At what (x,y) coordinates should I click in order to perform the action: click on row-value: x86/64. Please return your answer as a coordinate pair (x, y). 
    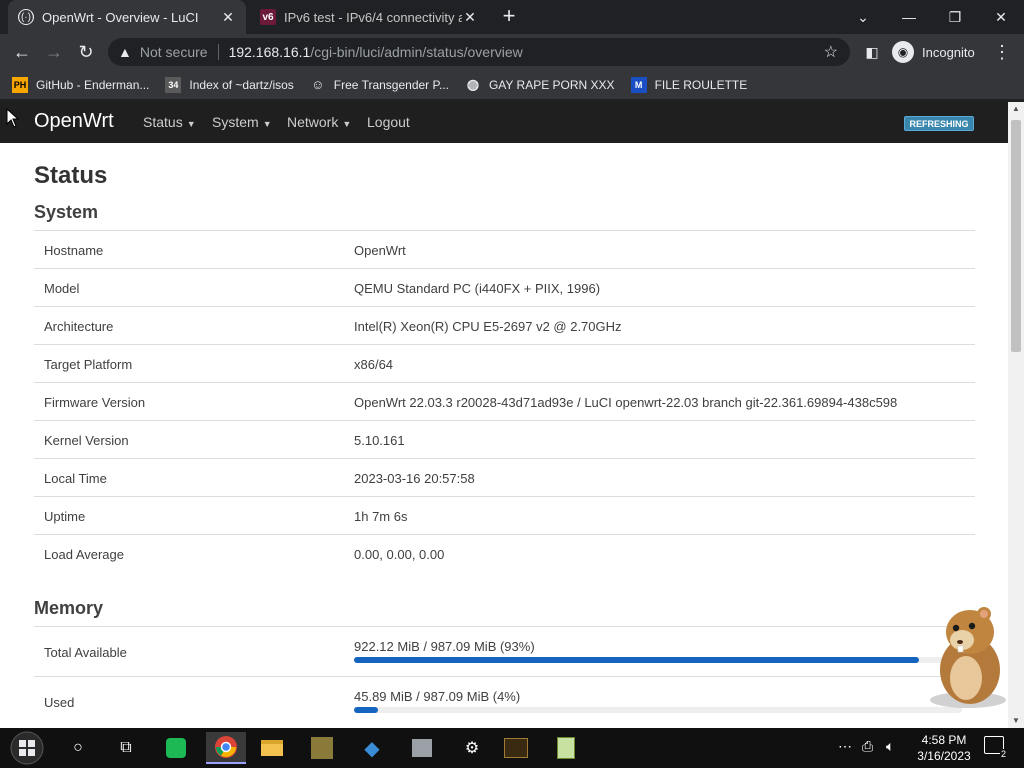
    Looking at the image, I should click on (374, 364).